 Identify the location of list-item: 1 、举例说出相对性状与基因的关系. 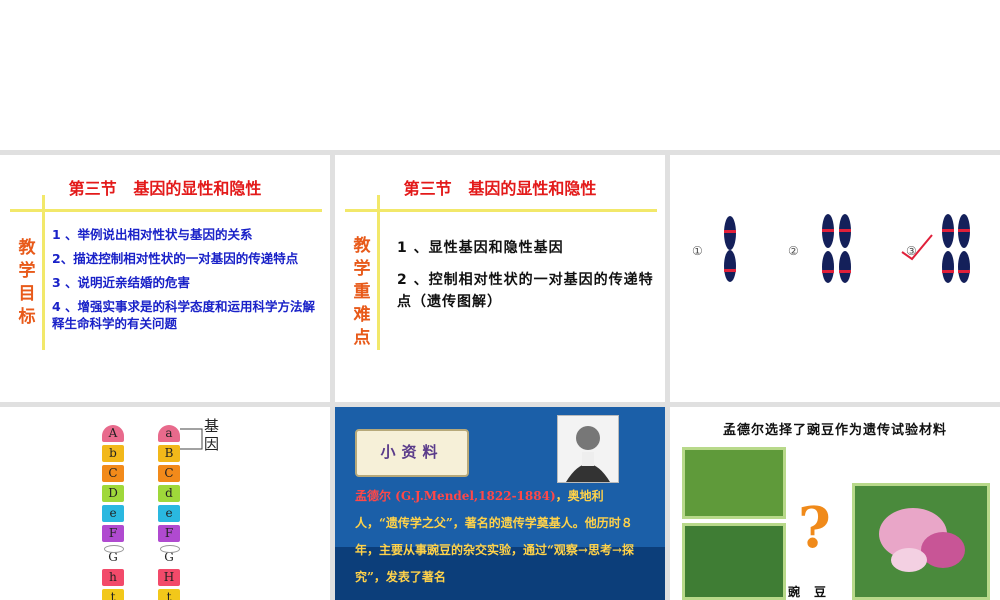
(152, 234).